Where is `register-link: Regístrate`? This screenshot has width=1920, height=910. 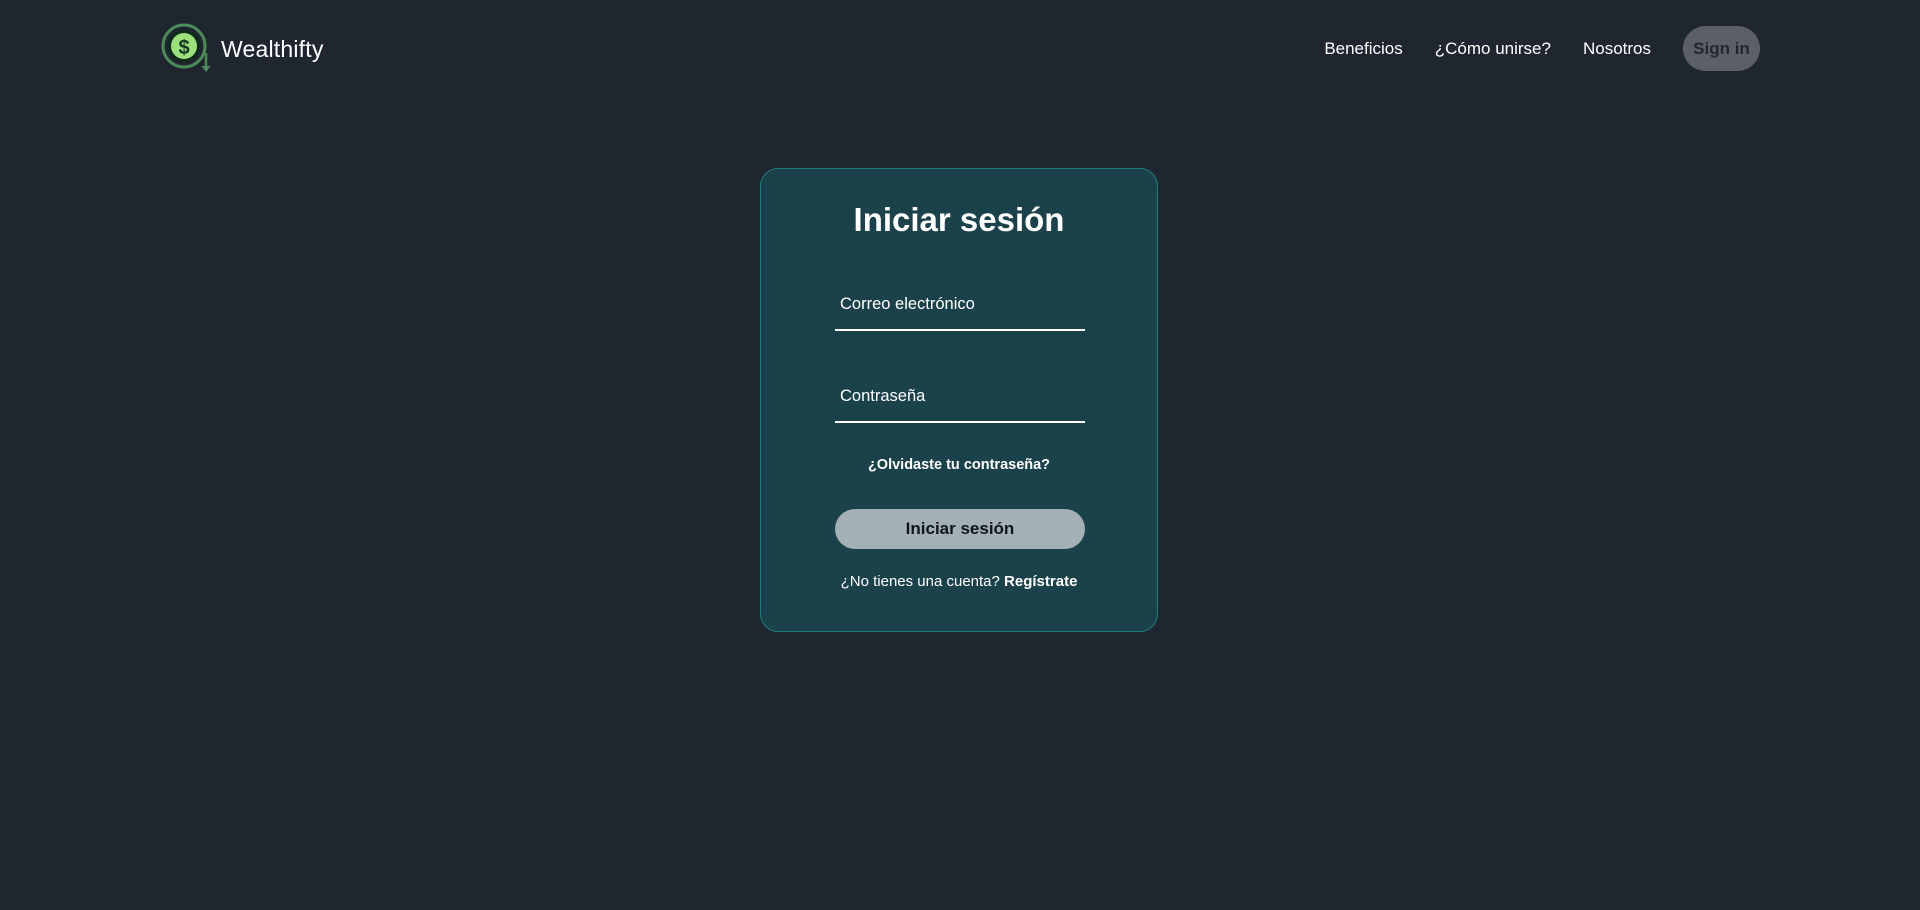 register-link: Regístrate is located at coordinates (1040, 581).